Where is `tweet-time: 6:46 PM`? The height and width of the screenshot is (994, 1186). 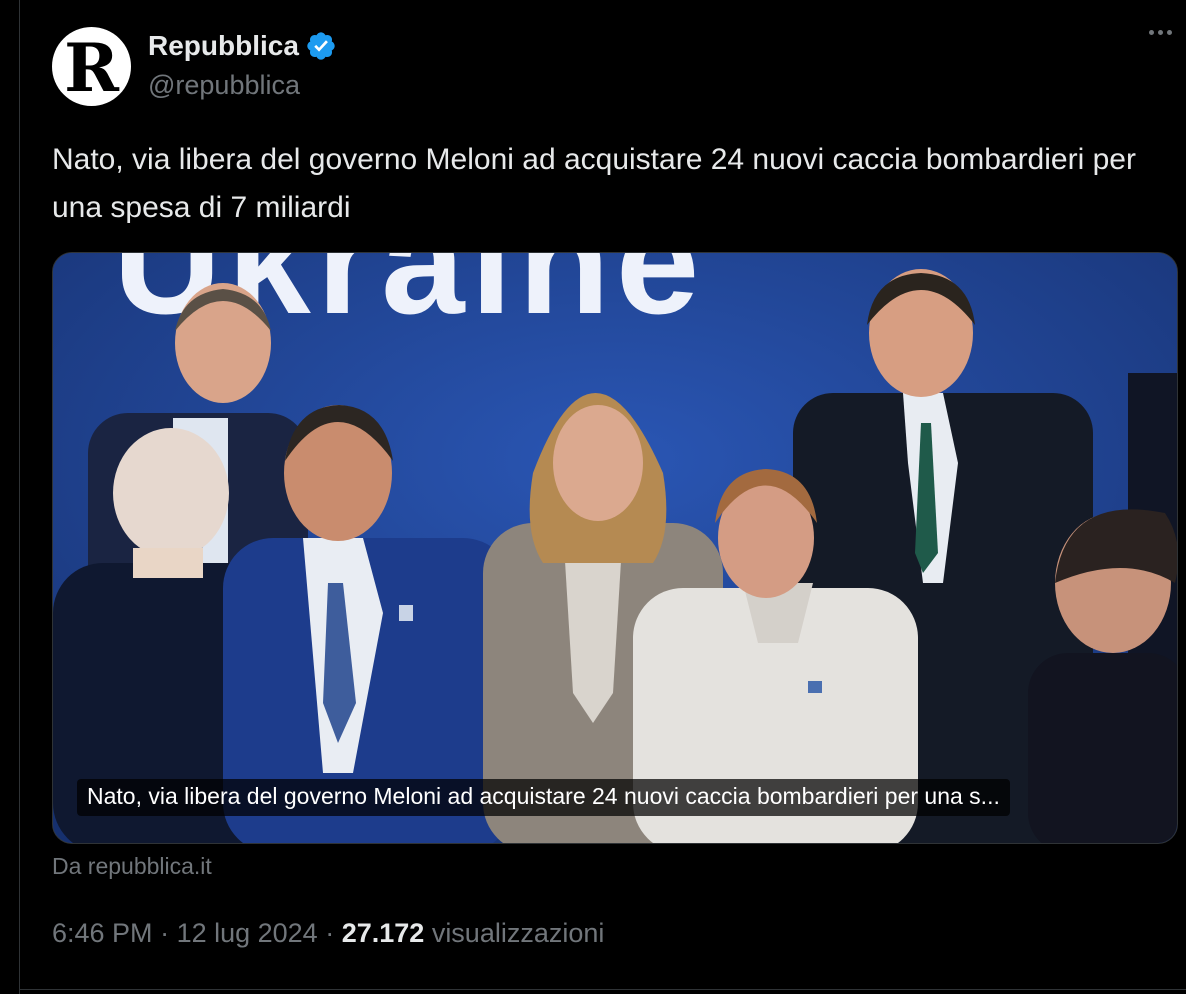 tweet-time: 6:46 PM is located at coordinates (102, 933).